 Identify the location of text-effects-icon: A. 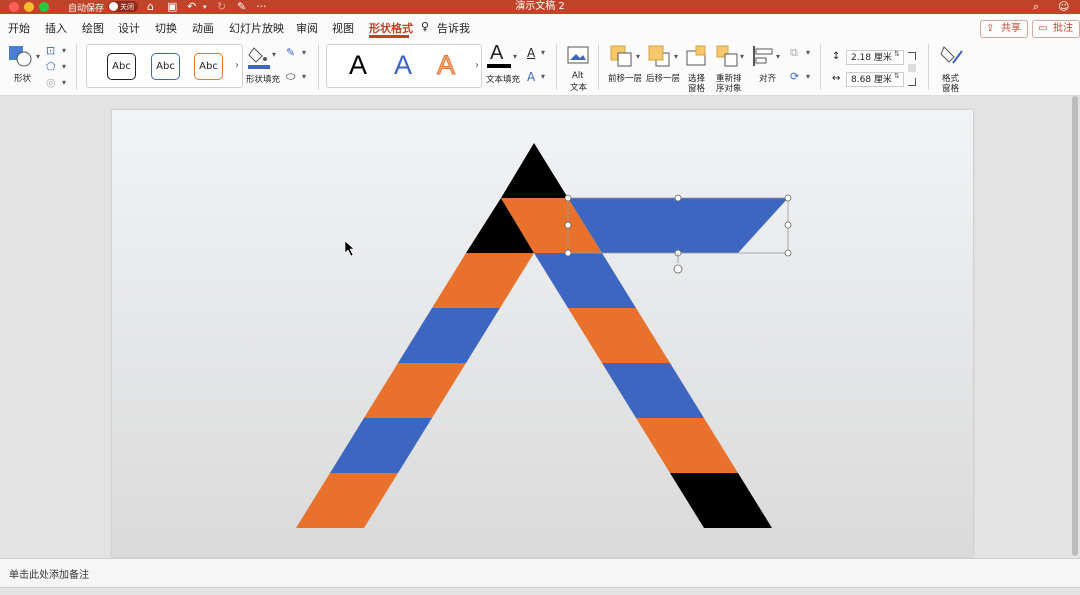
(531, 77).